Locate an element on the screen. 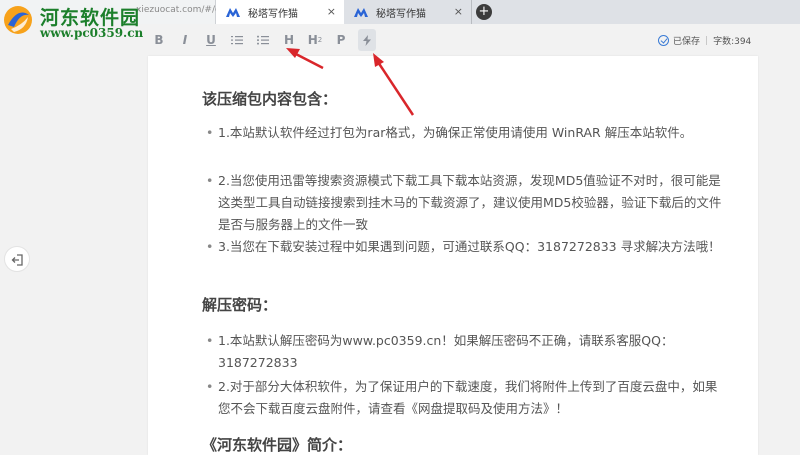  new-tab-button: + is located at coordinates (484, 12).